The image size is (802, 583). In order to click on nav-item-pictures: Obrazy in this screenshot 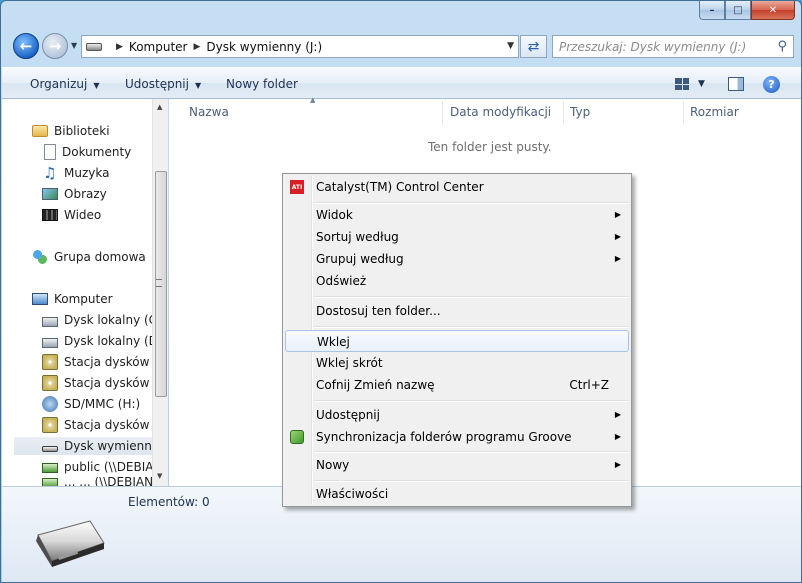, I will do `click(74, 194)`.